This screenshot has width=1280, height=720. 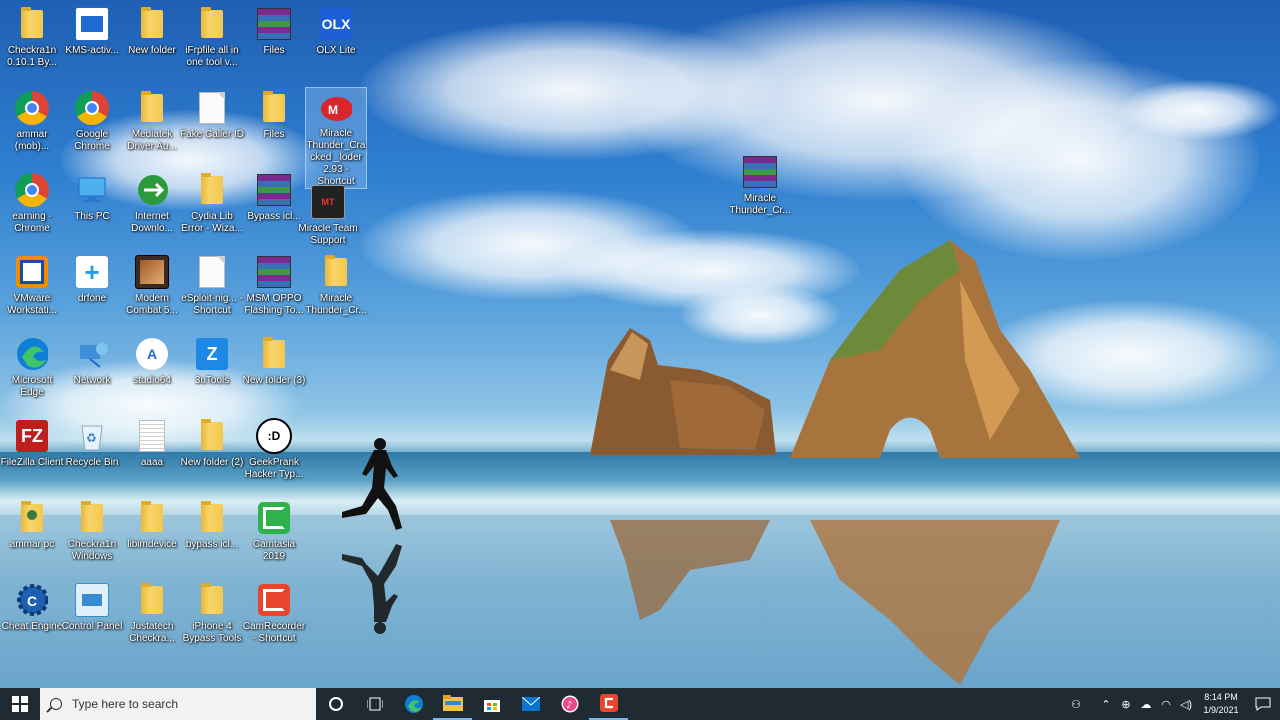 What do you see at coordinates (152, 272) in the screenshot?
I see `game-icon` at bounding box center [152, 272].